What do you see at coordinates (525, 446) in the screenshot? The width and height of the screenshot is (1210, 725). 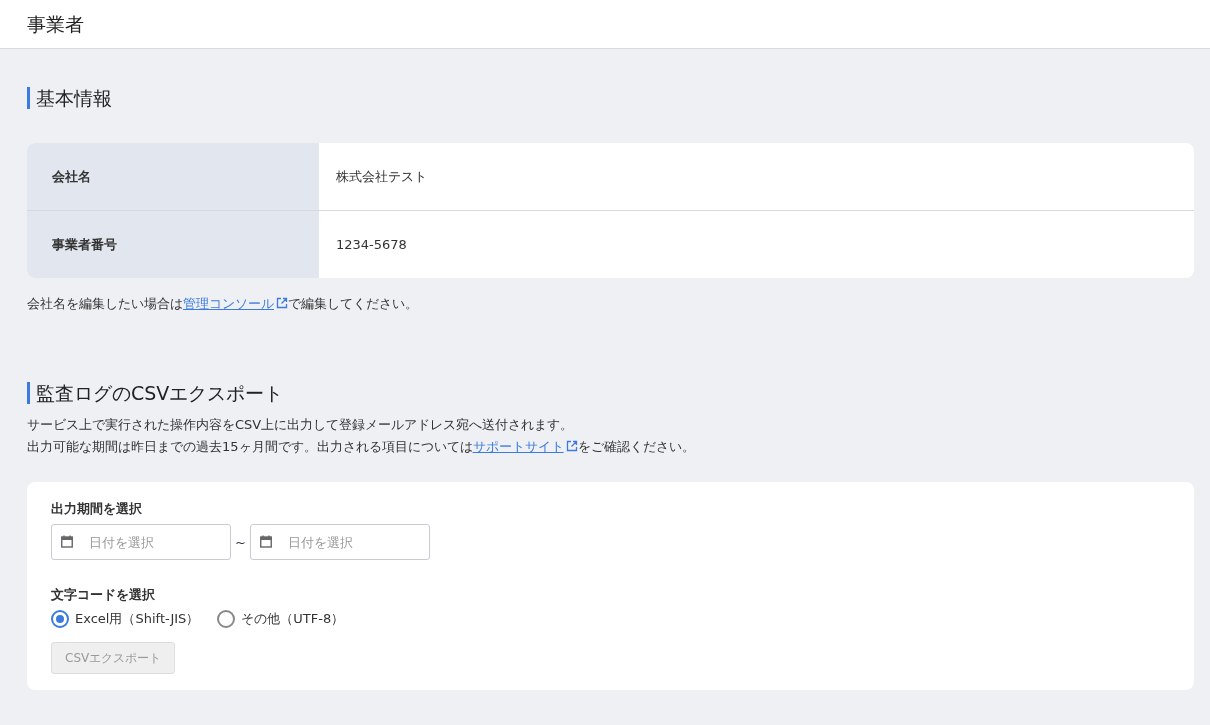 I see `support-link: サポートサイト` at bounding box center [525, 446].